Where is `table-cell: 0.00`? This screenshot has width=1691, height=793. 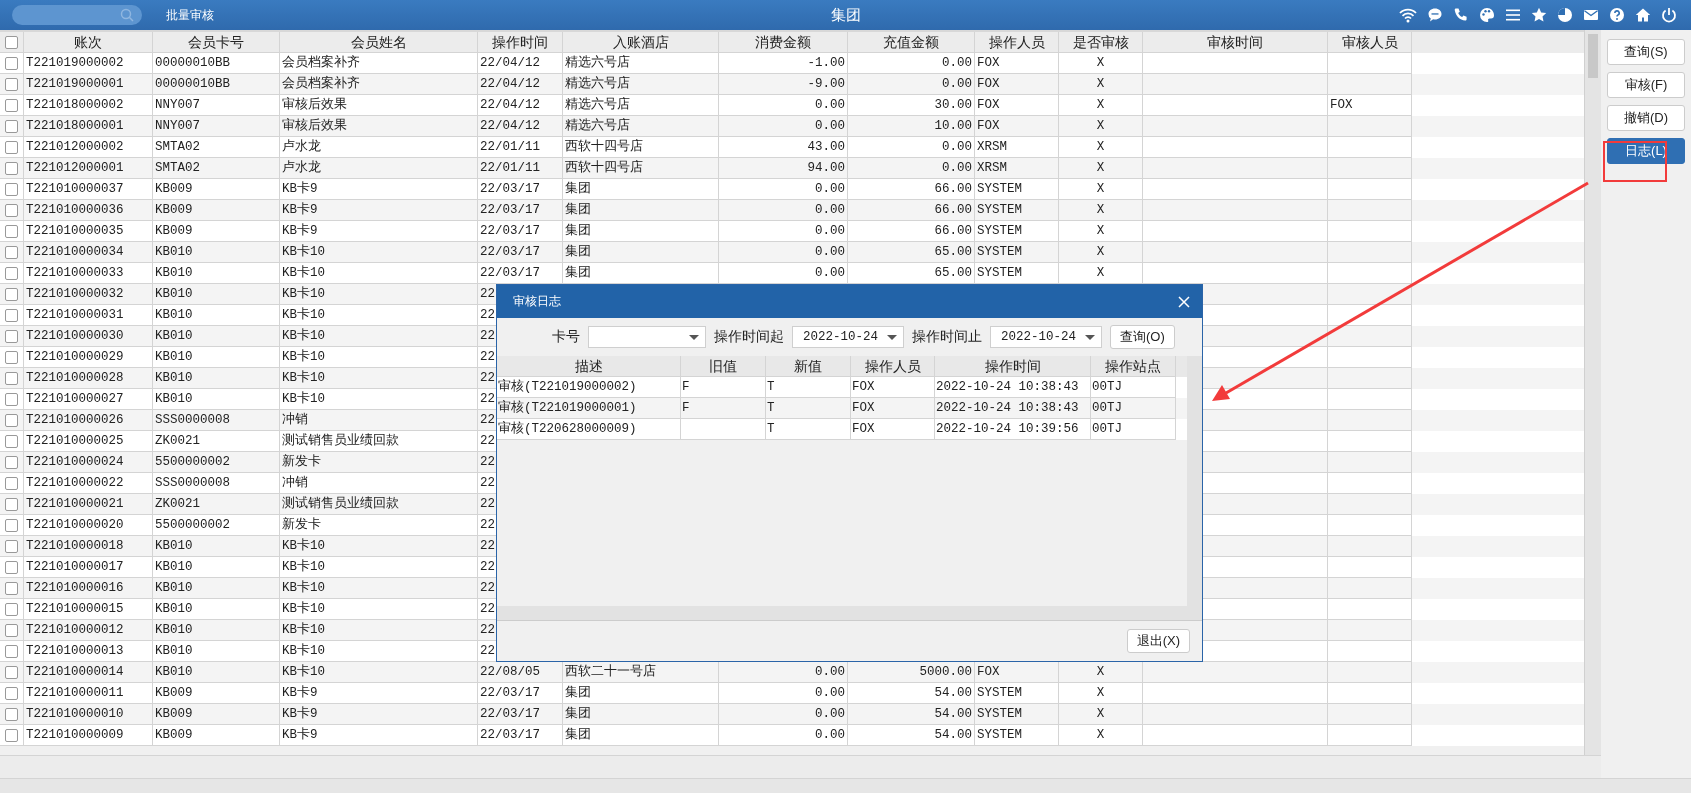
table-cell: 0.00 is located at coordinates (783, 735).